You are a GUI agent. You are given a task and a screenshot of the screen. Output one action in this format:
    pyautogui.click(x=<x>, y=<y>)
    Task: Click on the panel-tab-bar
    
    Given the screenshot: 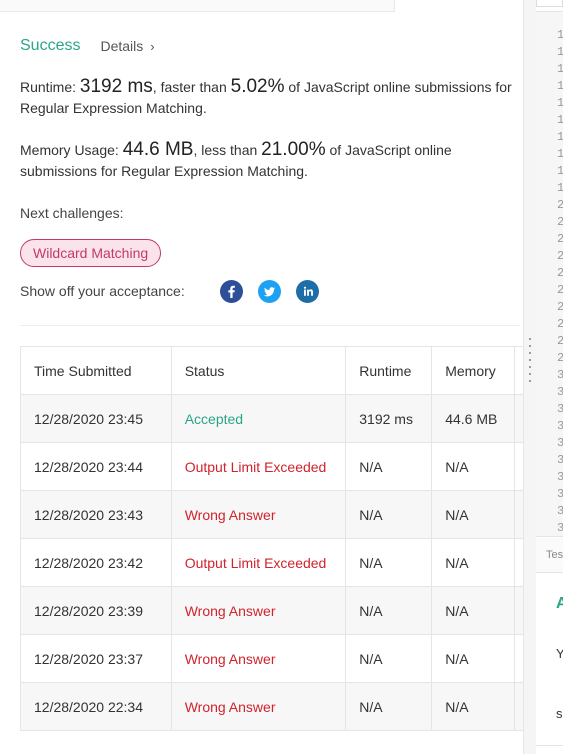 What is the action you would take?
    pyautogui.click(x=197, y=6)
    